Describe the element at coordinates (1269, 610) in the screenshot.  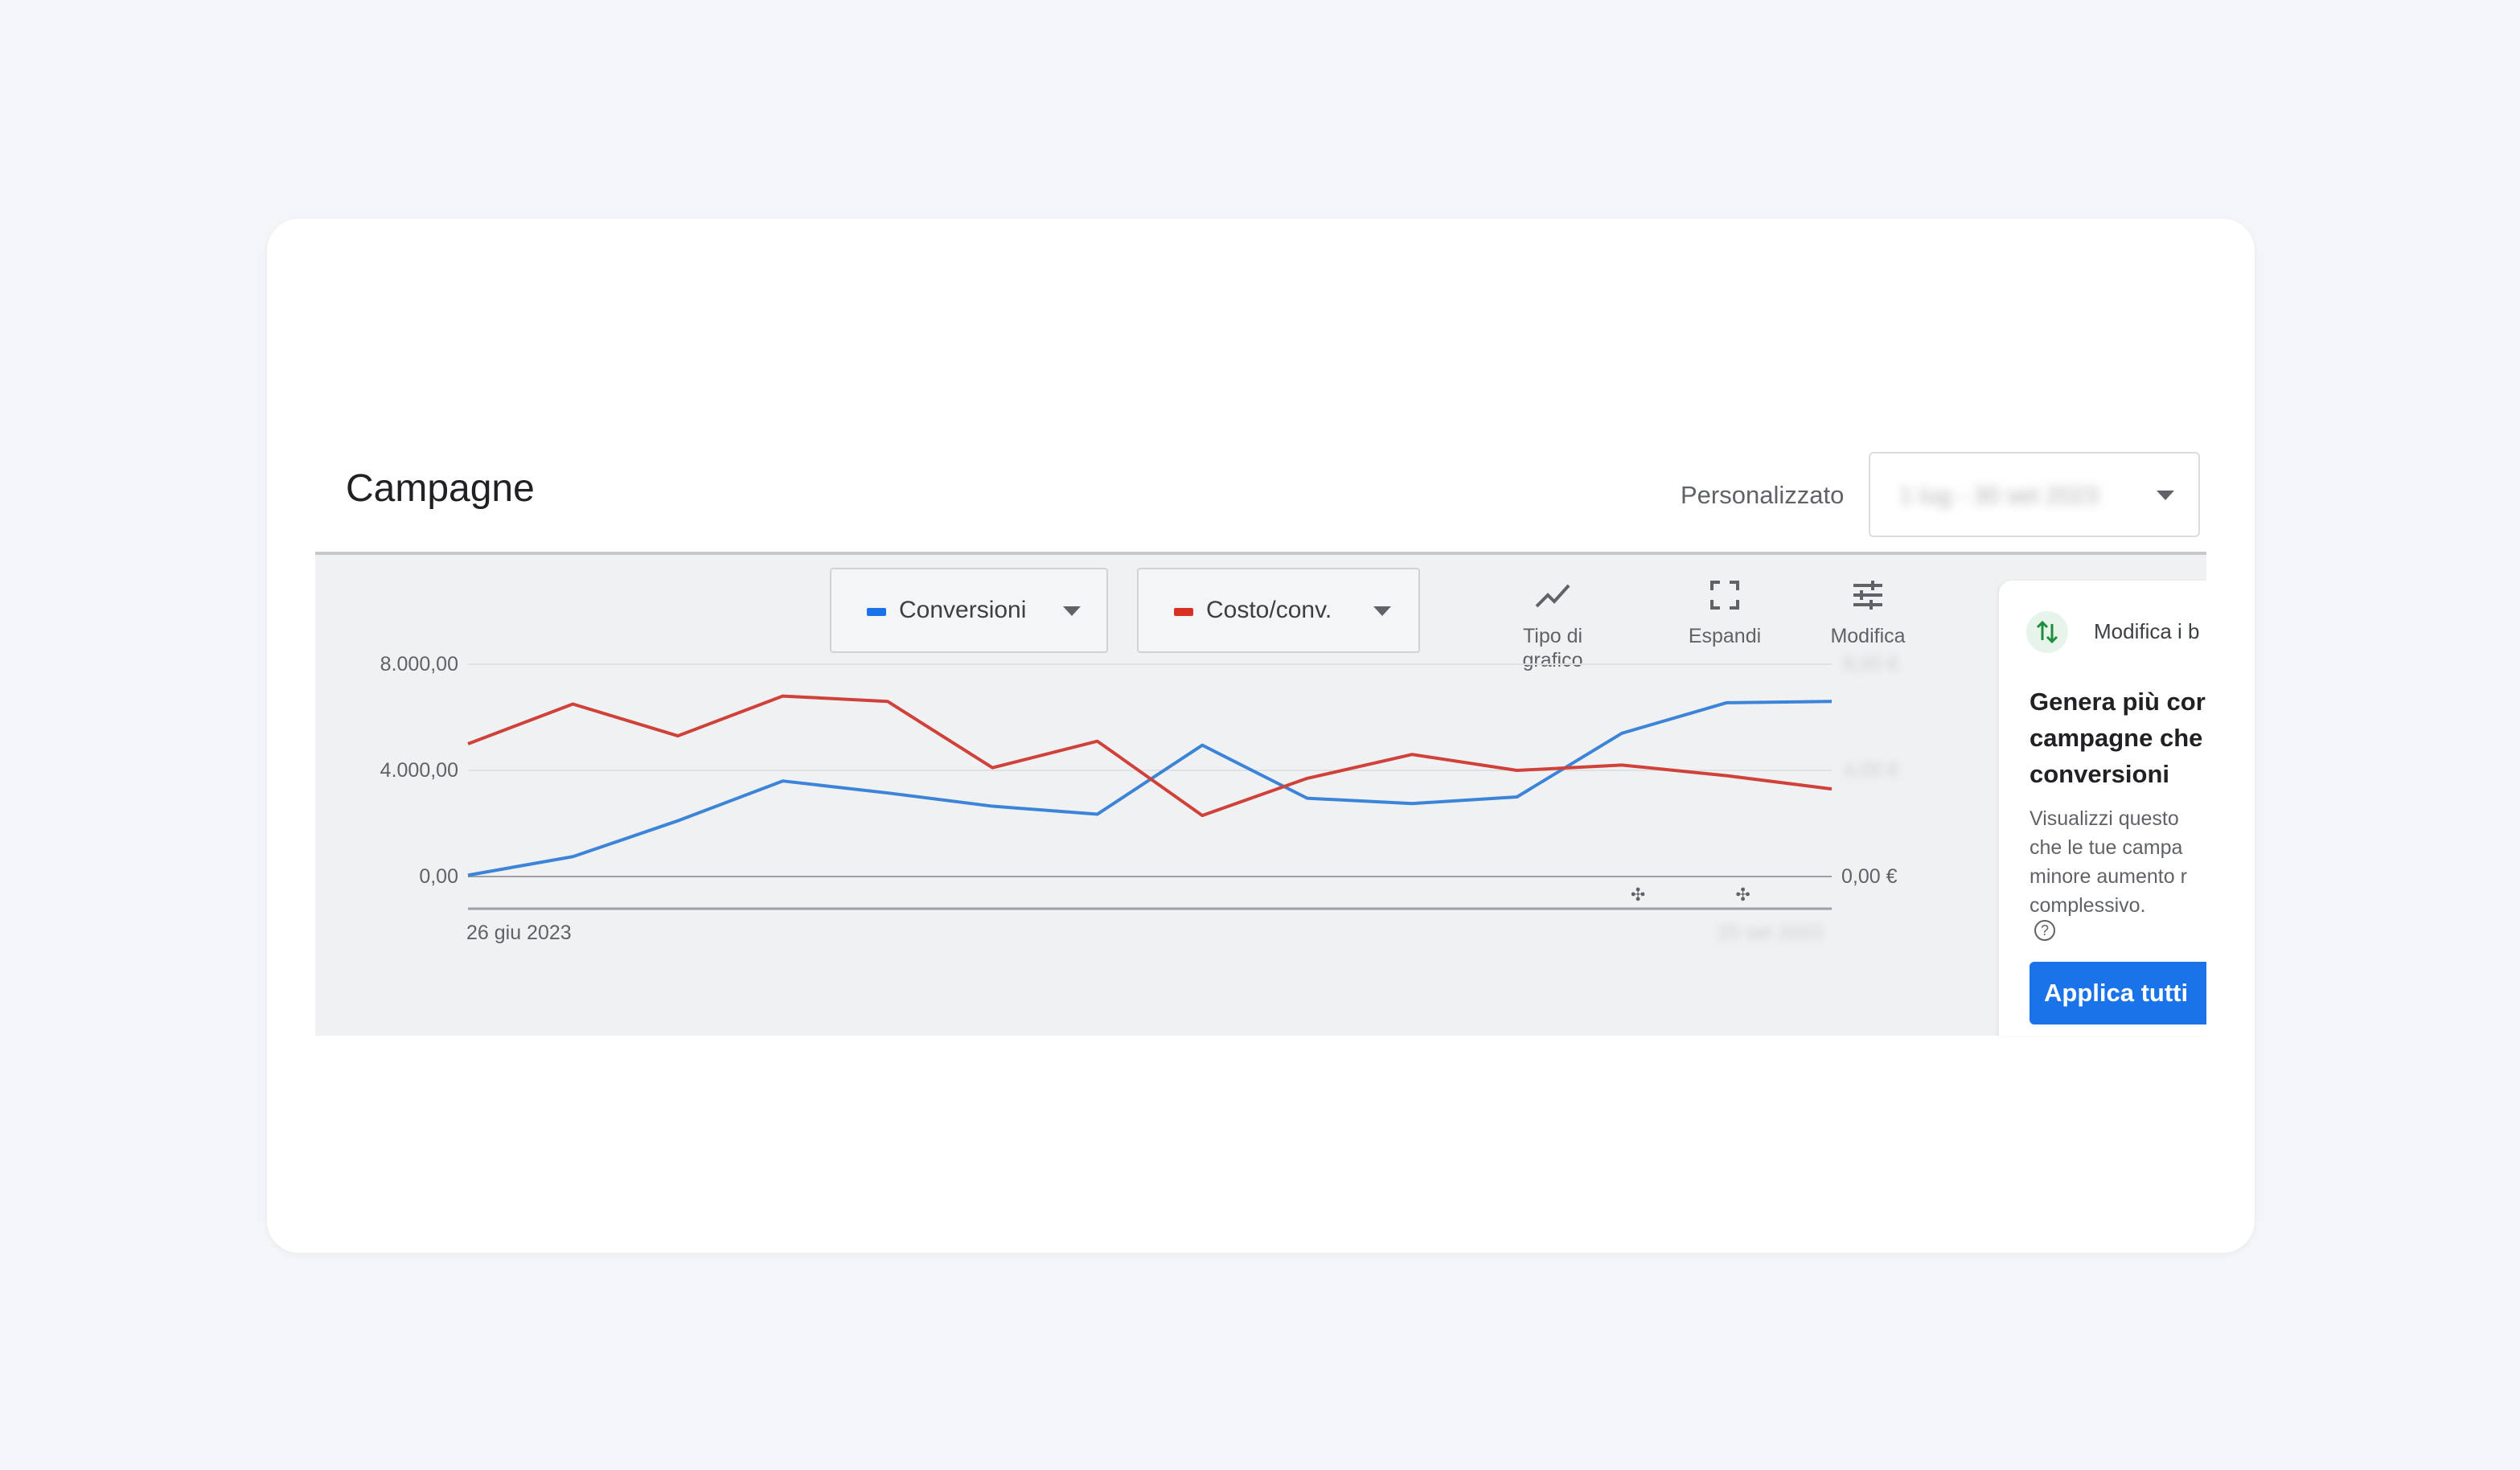
I see `metric-label: Costo/conv.` at that location.